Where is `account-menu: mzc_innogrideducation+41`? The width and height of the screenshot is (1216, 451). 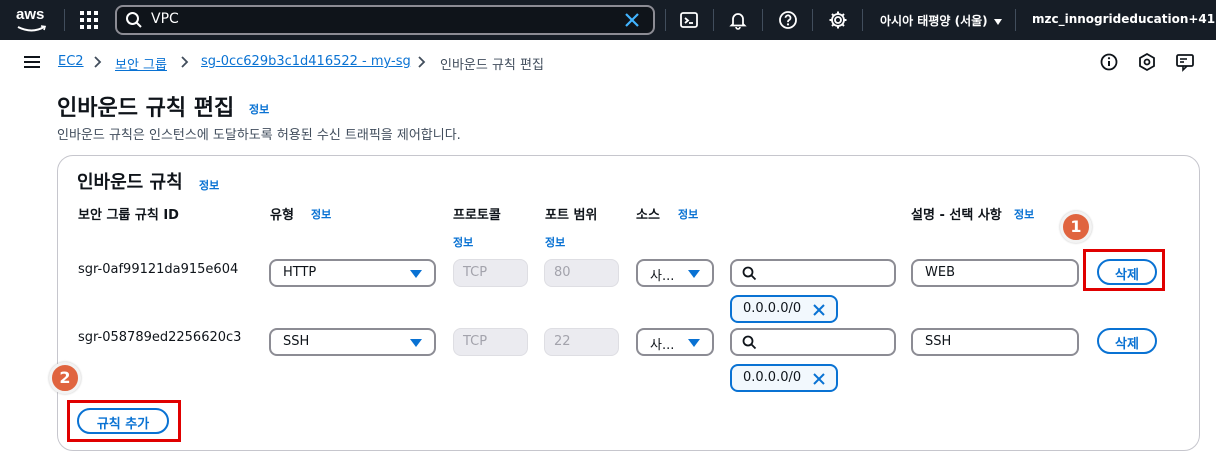 account-menu: mzc_innogrideducation+41 is located at coordinates (1124, 19).